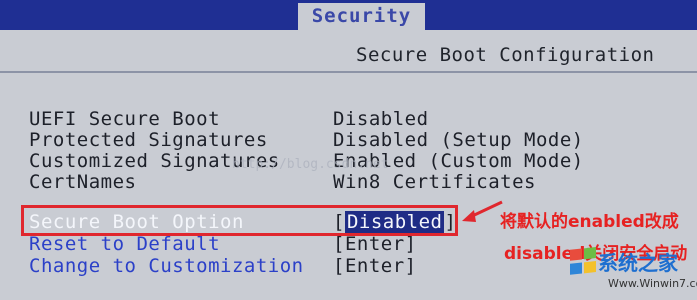 This screenshot has height=300, width=697. Describe the element at coordinates (148, 140) in the screenshot. I see `setting-label: Protected Signatures` at that location.